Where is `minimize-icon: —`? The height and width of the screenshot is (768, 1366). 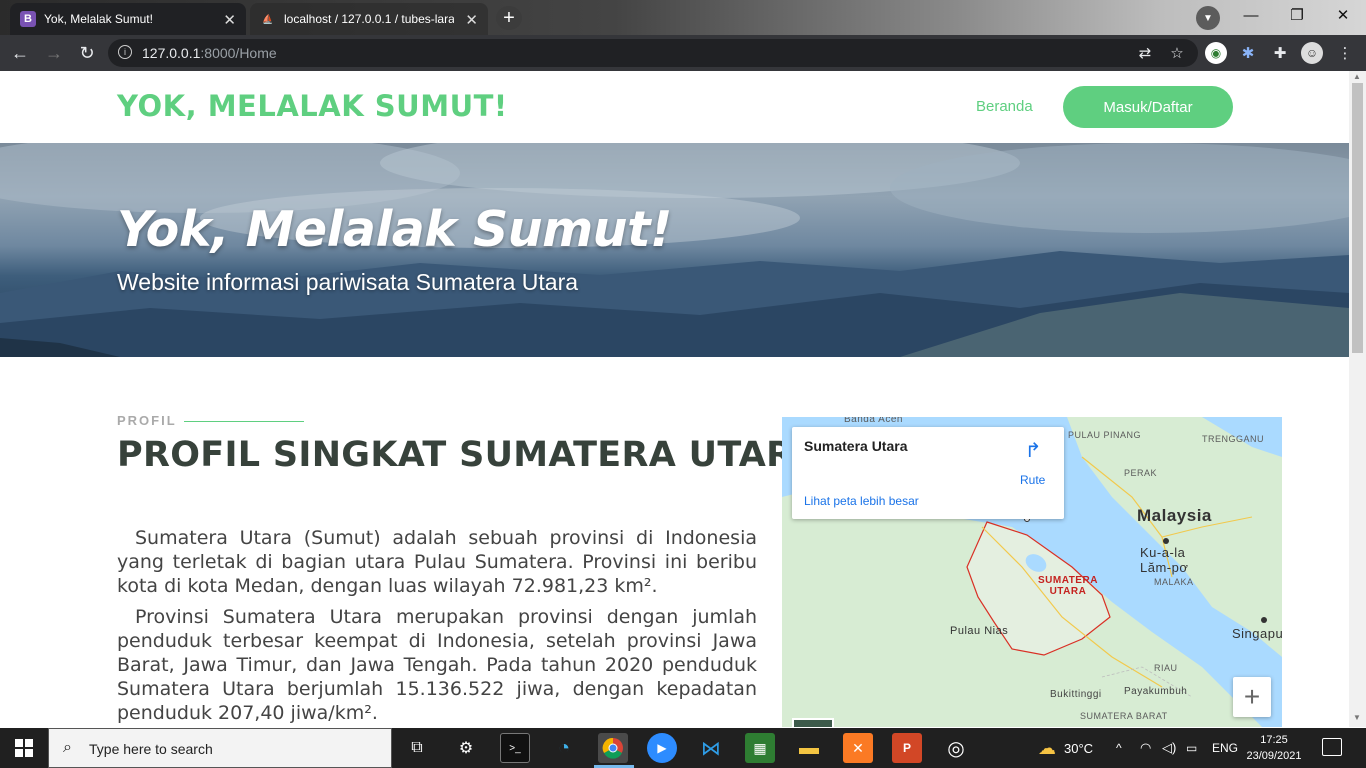 minimize-icon: — is located at coordinates (1251, 15).